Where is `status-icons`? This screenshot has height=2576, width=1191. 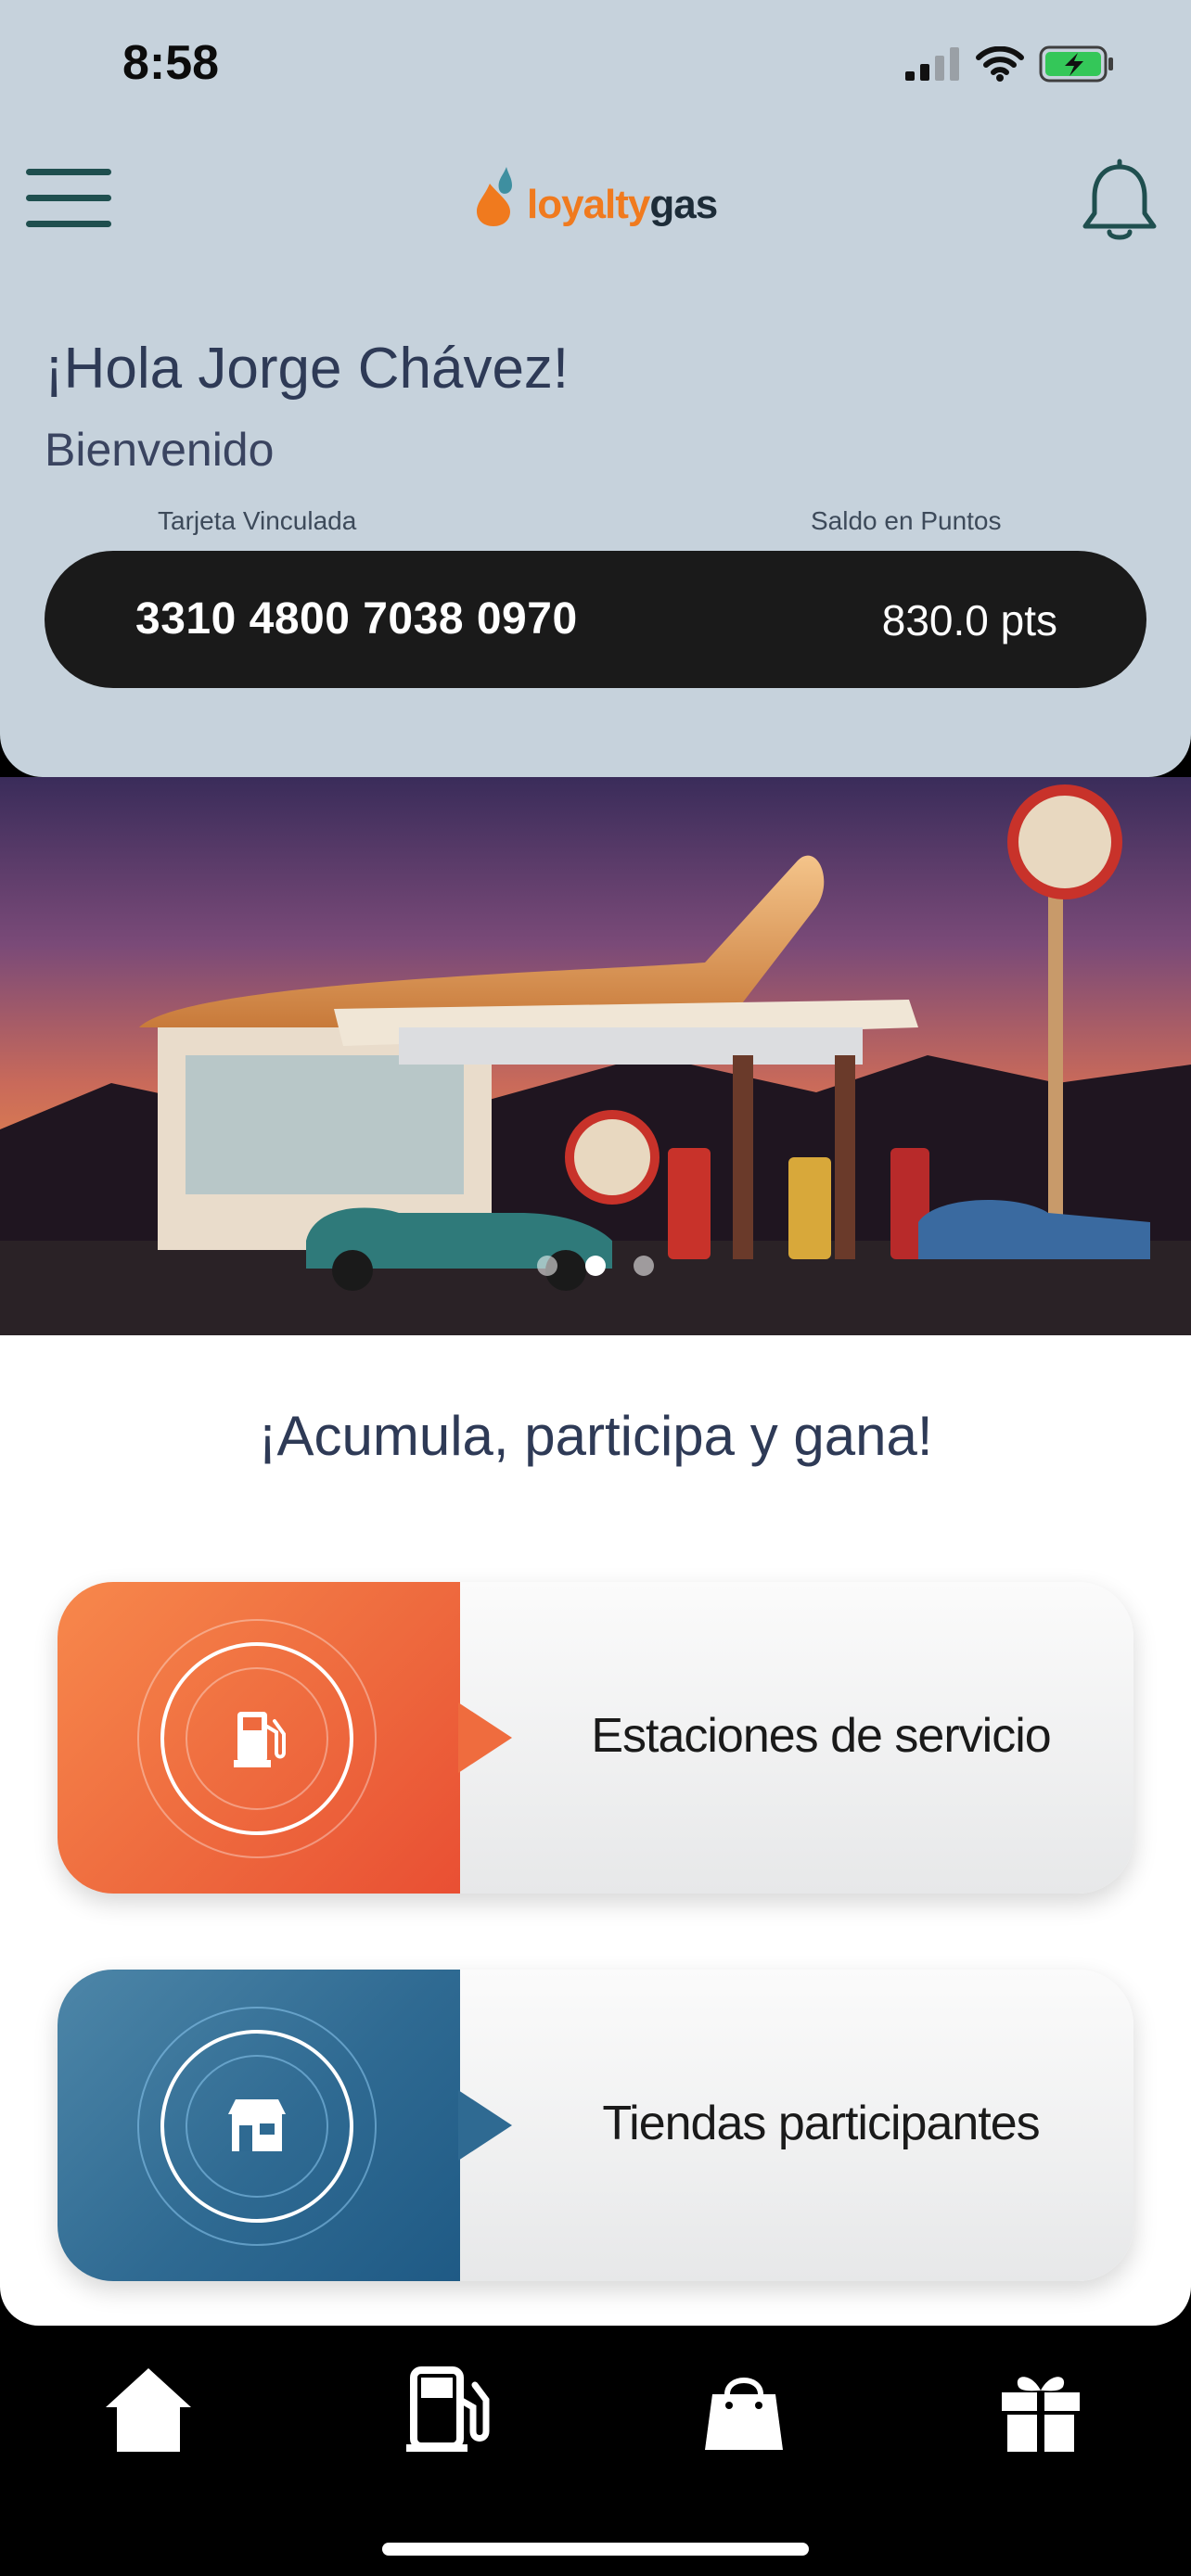 status-icons is located at coordinates (1010, 64).